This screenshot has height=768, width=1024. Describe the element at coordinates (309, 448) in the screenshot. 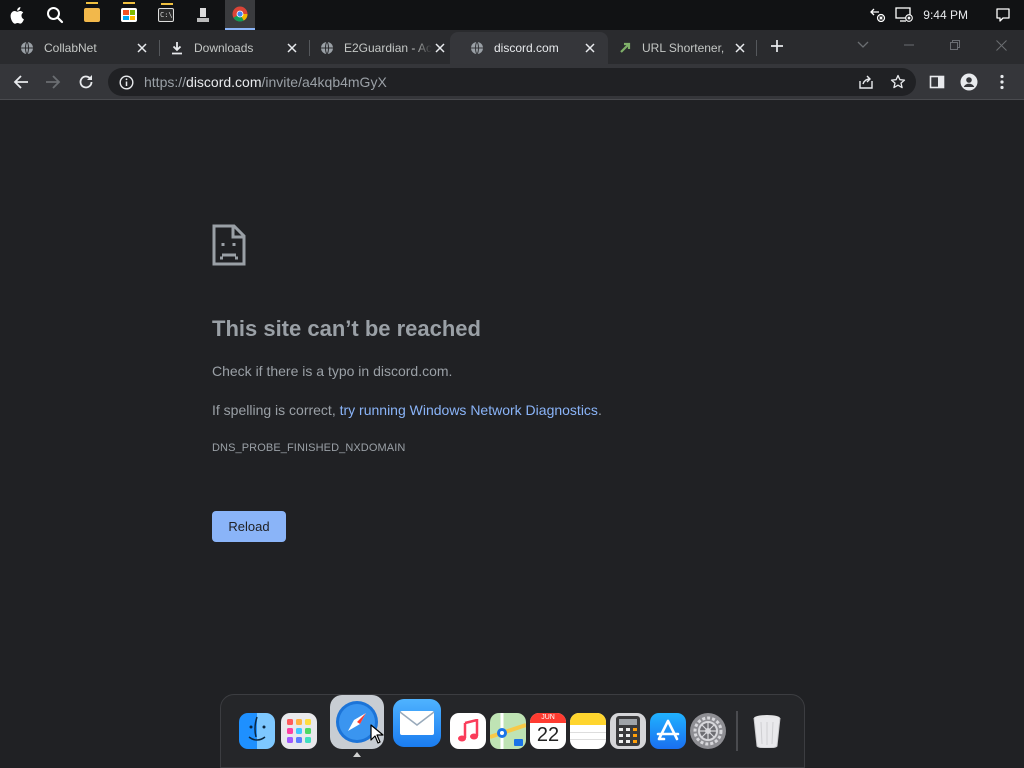

I see `error-code: DNS_PROBE_FINISHED_NXDOMAIN` at that location.